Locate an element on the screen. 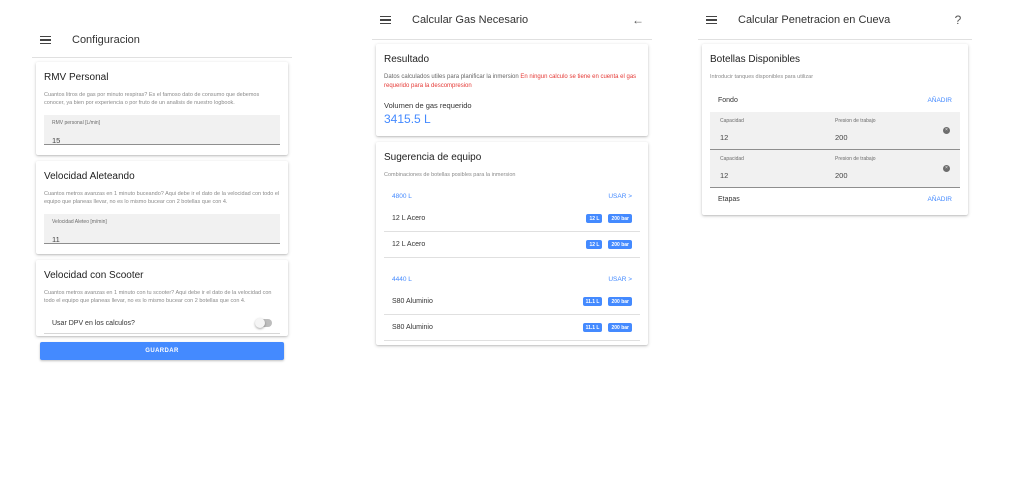  rmv-field-value: 15 is located at coordinates (56, 140).